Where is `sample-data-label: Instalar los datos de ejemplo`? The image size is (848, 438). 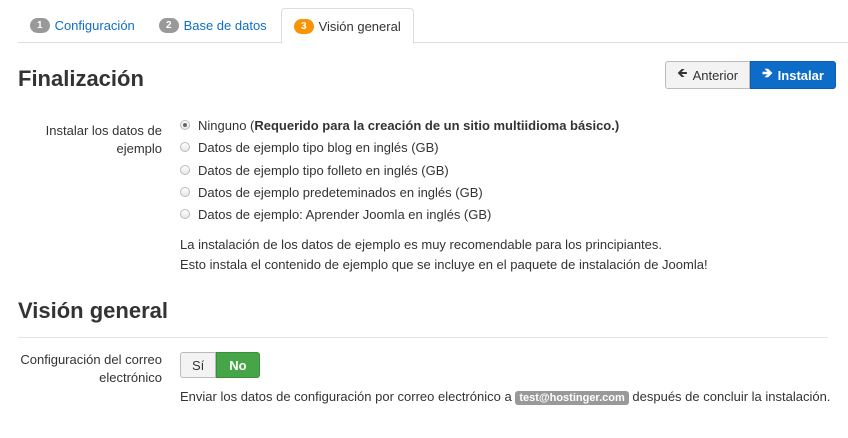 sample-data-label: Instalar los datos de ejemplo is located at coordinates (103, 139).